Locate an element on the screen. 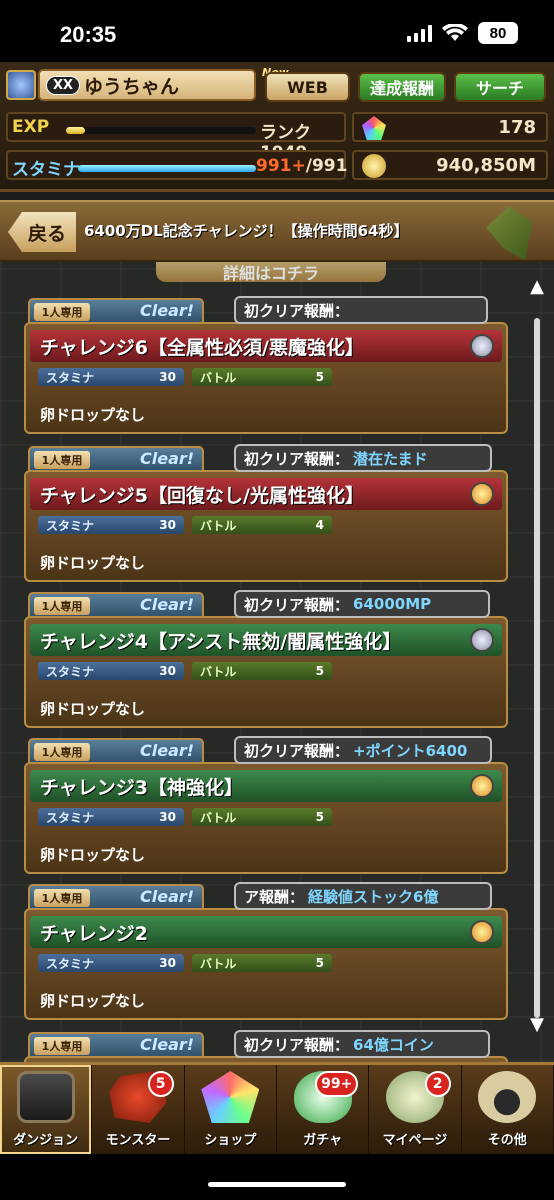 The width and height of the screenshot is (554, 1200). notification-badge: 2 is located at coordinates (437, 1084).